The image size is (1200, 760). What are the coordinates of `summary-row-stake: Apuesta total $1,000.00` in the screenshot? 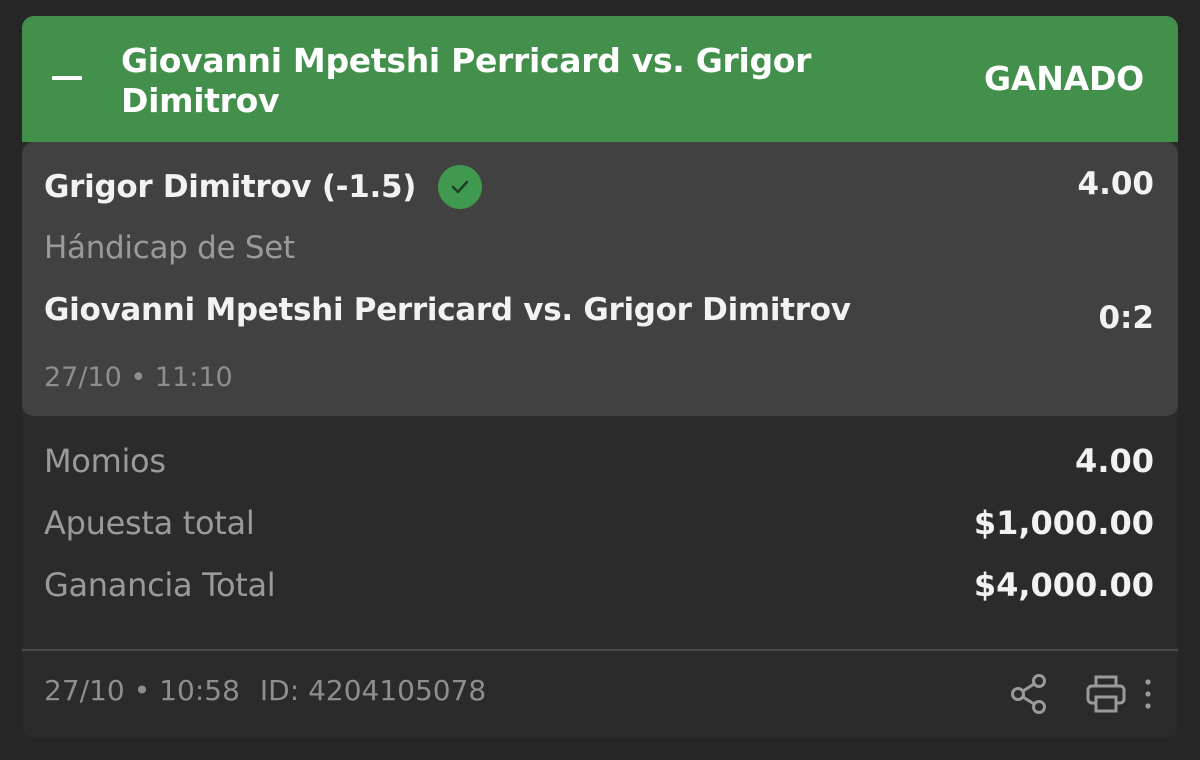 It's located at (599, 526).